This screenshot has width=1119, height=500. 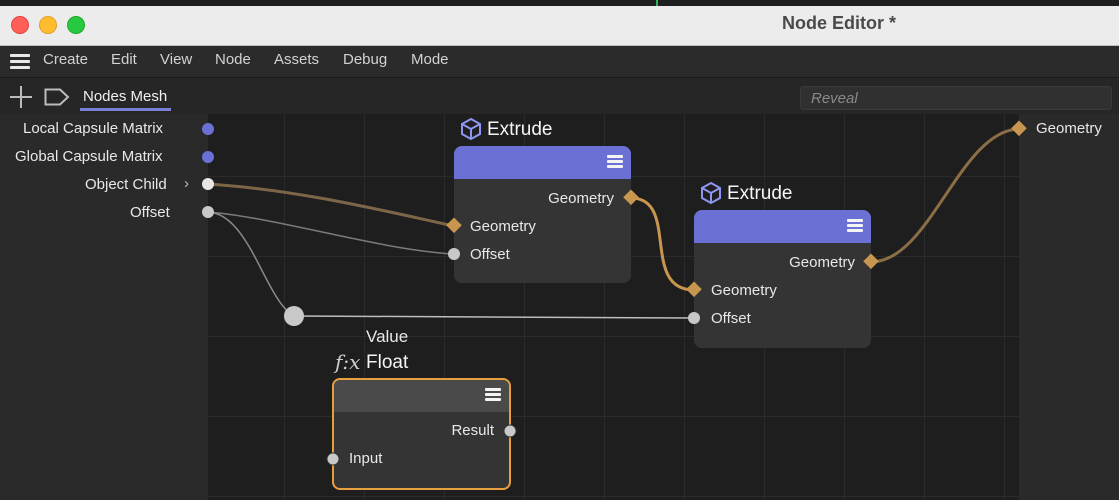 I want to click on port-local-capsule-matrix, so click(x=208, y=129).